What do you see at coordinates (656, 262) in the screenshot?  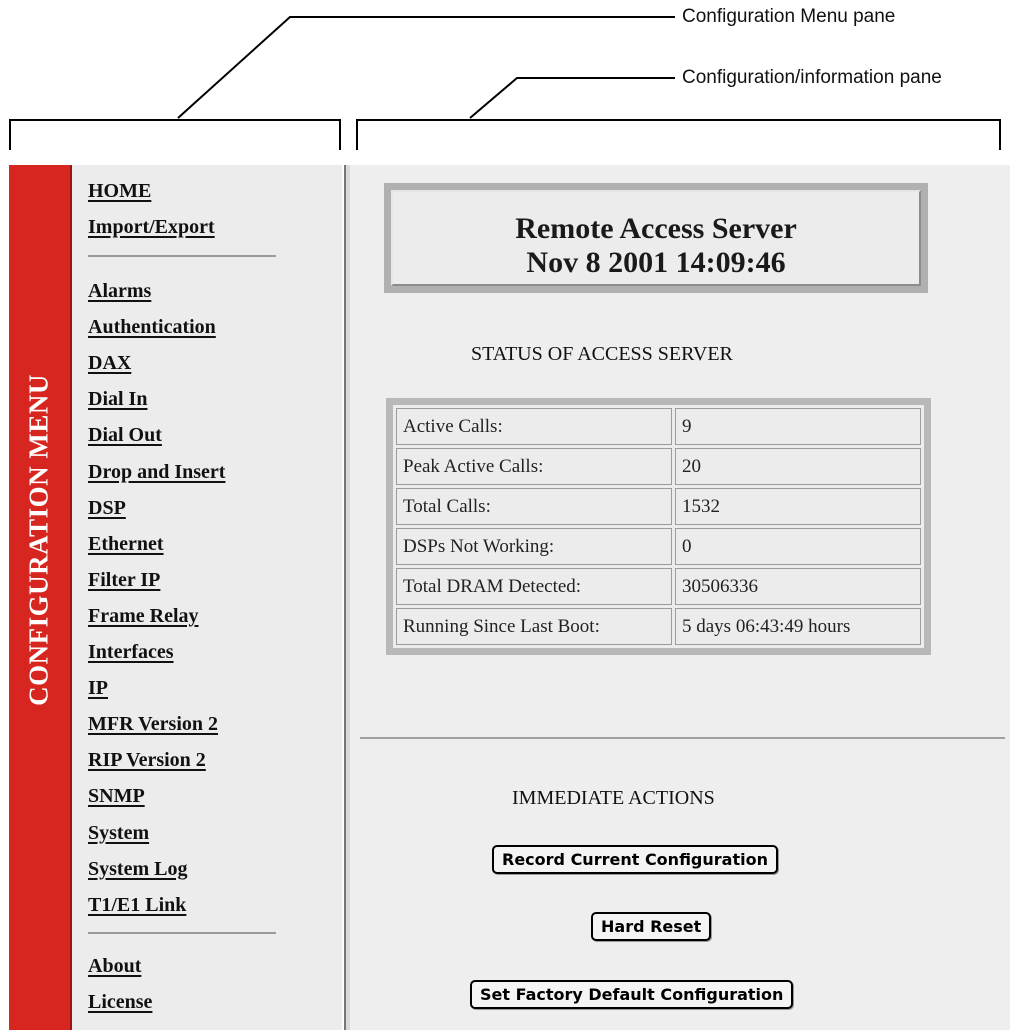 I see `server-datetime: Nov 8 2001 14:09:46` at bounding box center [656, 262].